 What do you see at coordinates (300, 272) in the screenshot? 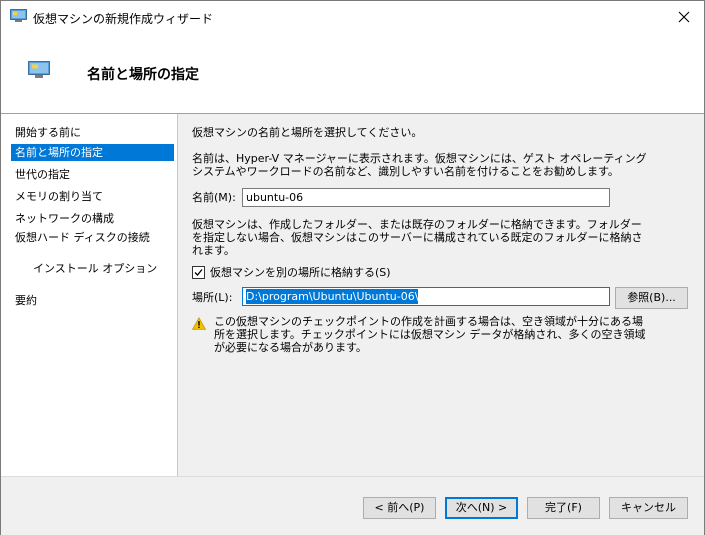
I see `store-elsewhere-label: 仮想マシンを別の場所に格納する(S)` at bounding box center [300, 272].